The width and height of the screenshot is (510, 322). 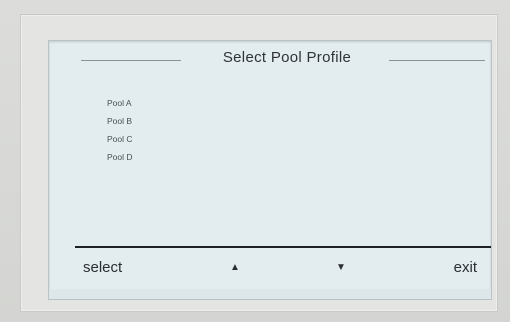 I want to click on up-arrow-icon: ▲, so click(x=235, y=268).